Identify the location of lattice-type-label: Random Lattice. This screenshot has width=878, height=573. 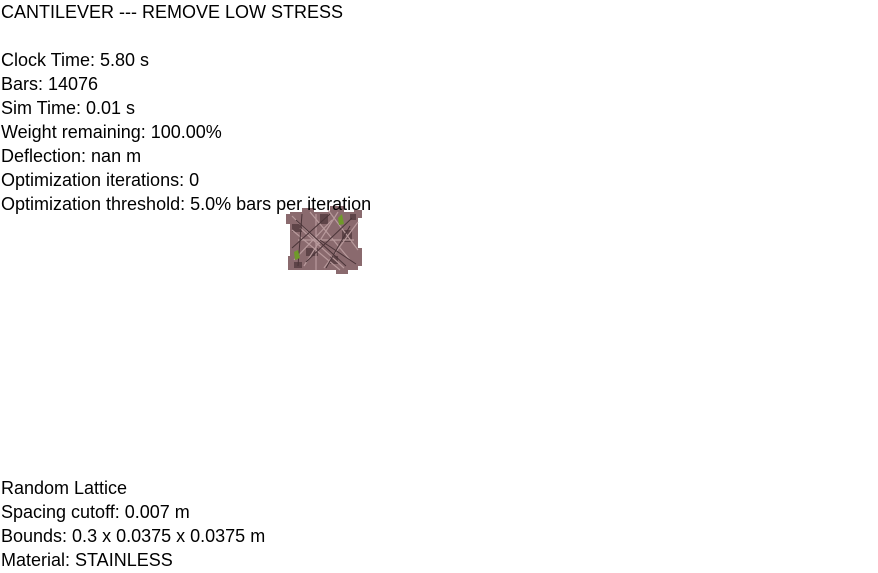
(64, 488).